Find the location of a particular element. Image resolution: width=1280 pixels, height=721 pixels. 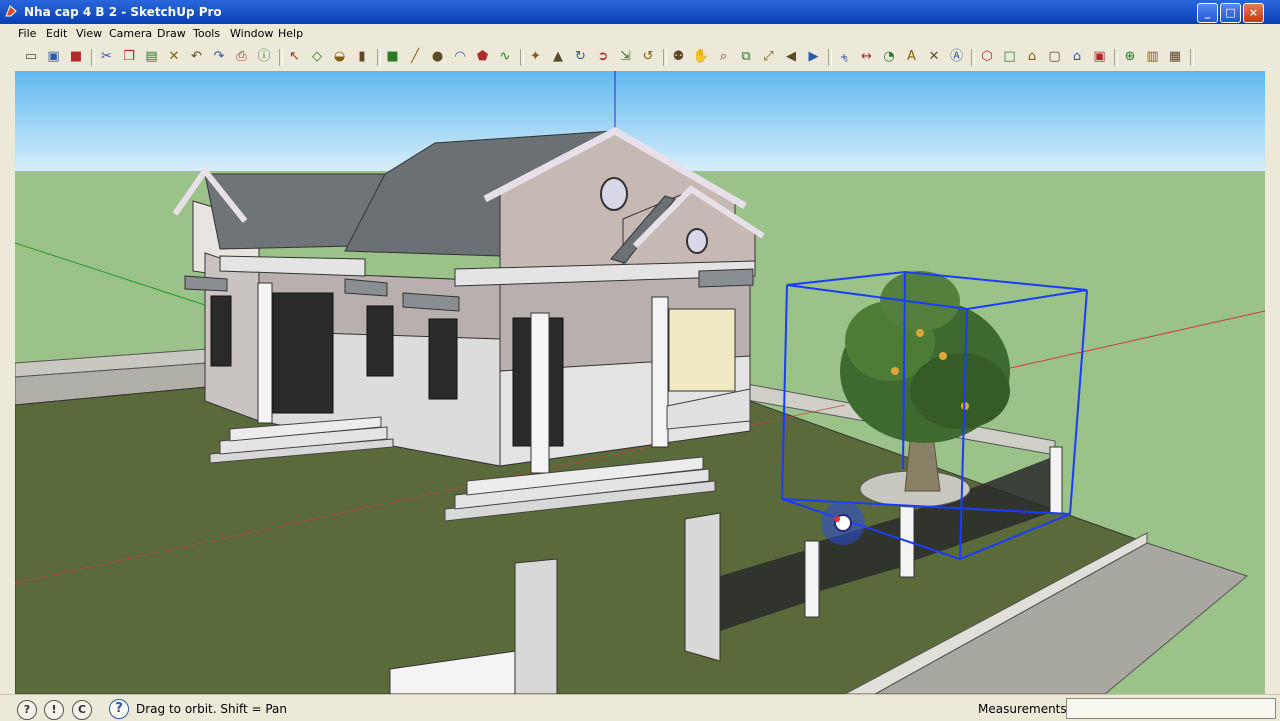

close-button: × is located at coordinates (1253, 13).